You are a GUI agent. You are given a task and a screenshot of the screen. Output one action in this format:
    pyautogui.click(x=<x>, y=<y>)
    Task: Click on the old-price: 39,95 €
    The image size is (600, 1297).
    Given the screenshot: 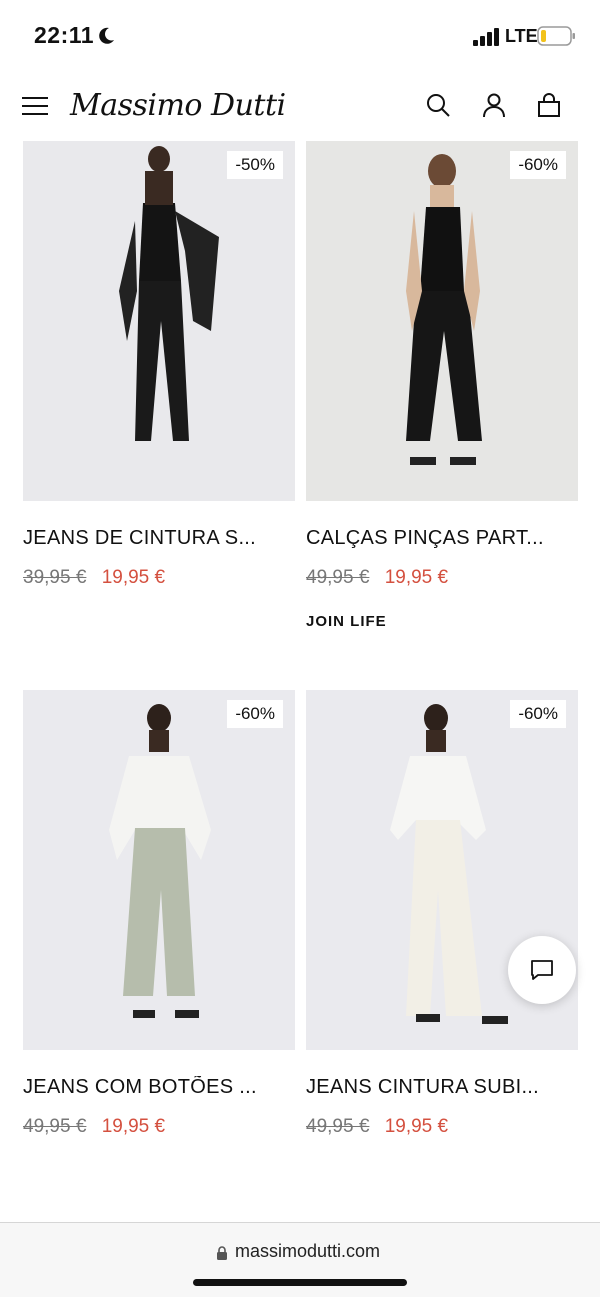 What is the action you would take?
    pyautogui.click(x=55, y=577)
    